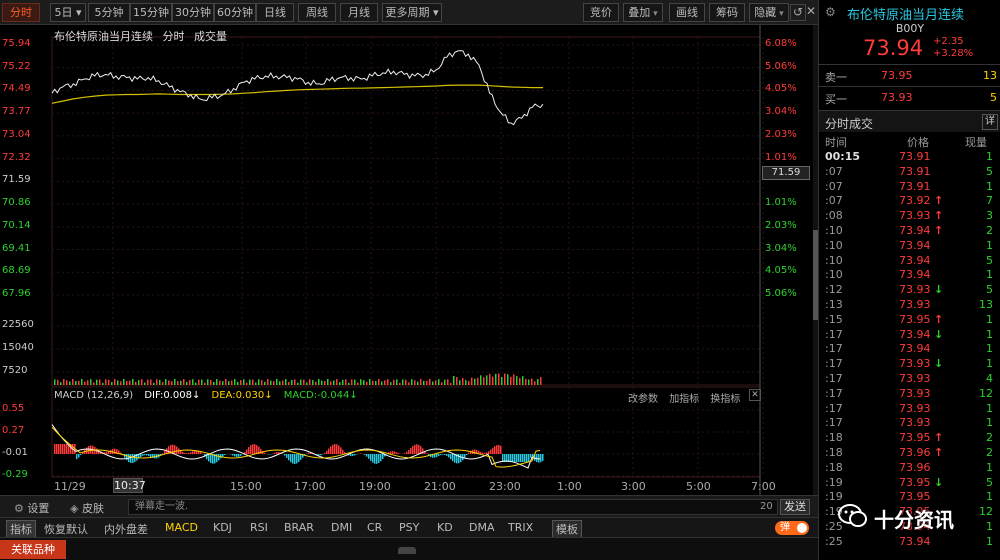 The image size is (1000, 560). I want to click on trade-row: :18 73.95 ↑ 2, so click(909, 438).